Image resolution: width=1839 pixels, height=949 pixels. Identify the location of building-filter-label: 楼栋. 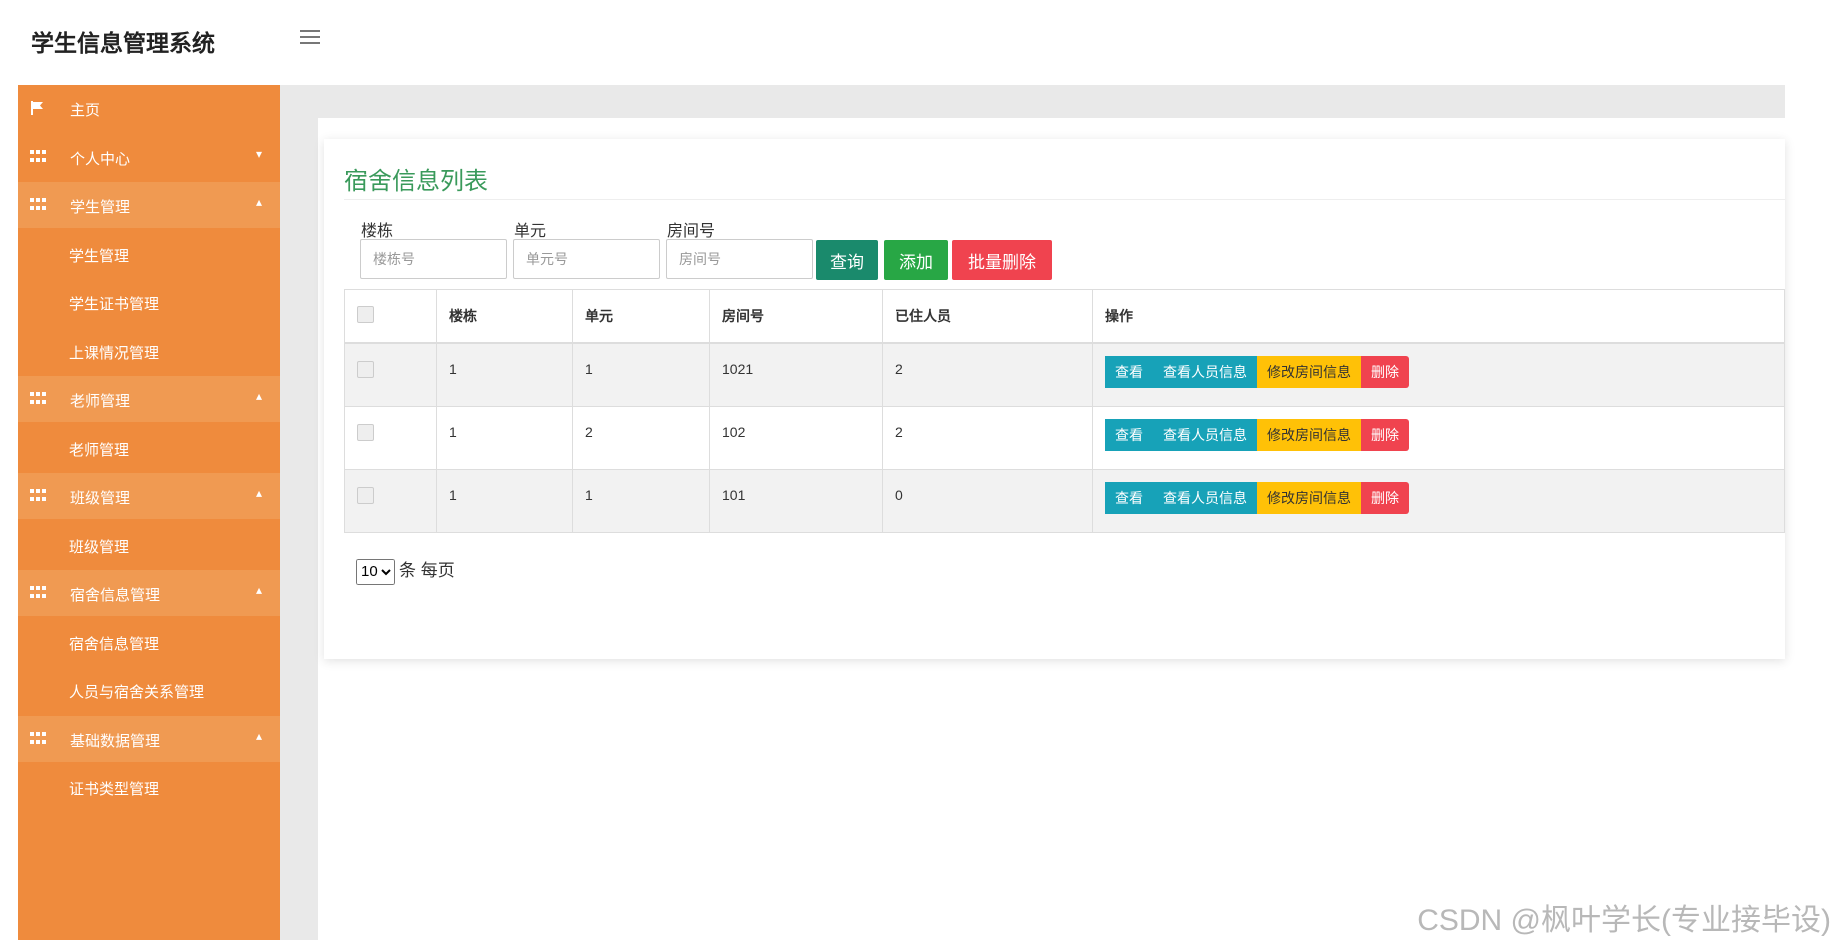
(377, 231).